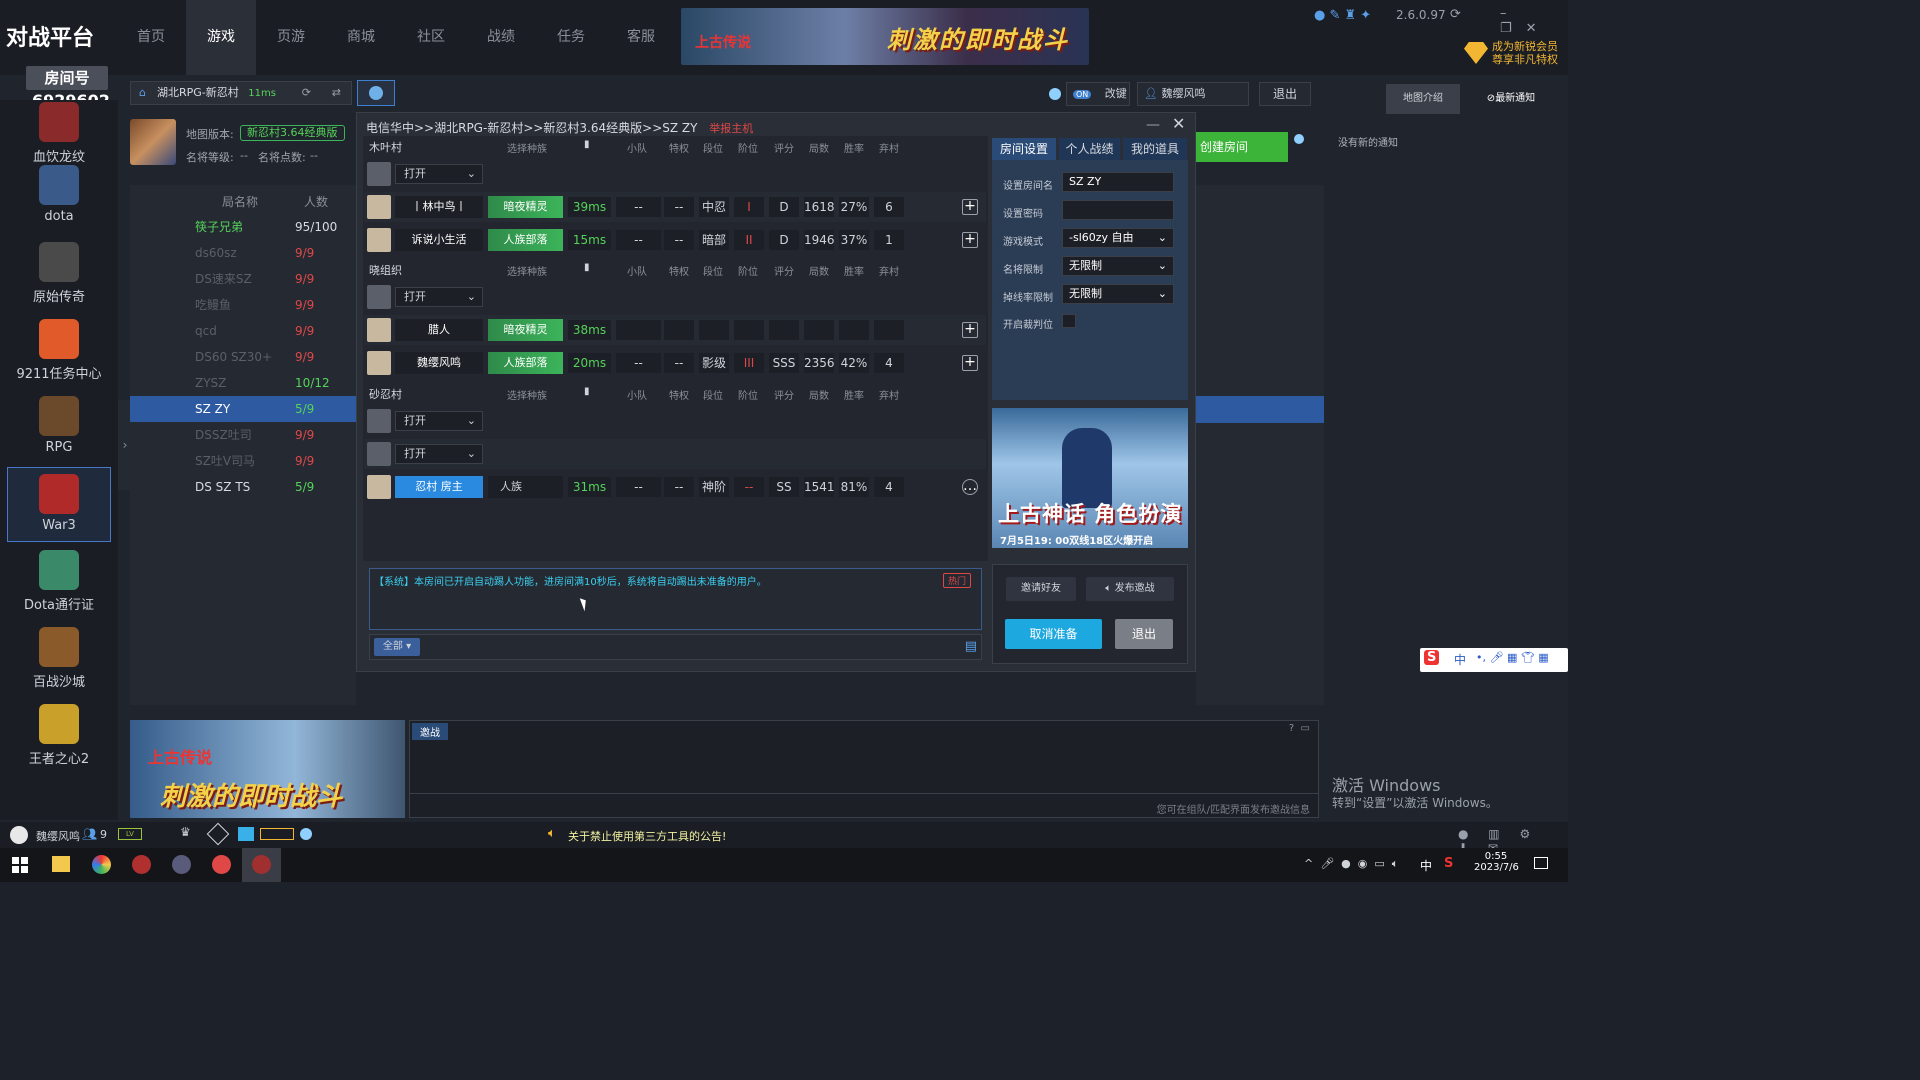  What do you see at coordinates (59, 504) in the screenshot?
I see `sidebar-item: War3` at bounding box center [59, 504].